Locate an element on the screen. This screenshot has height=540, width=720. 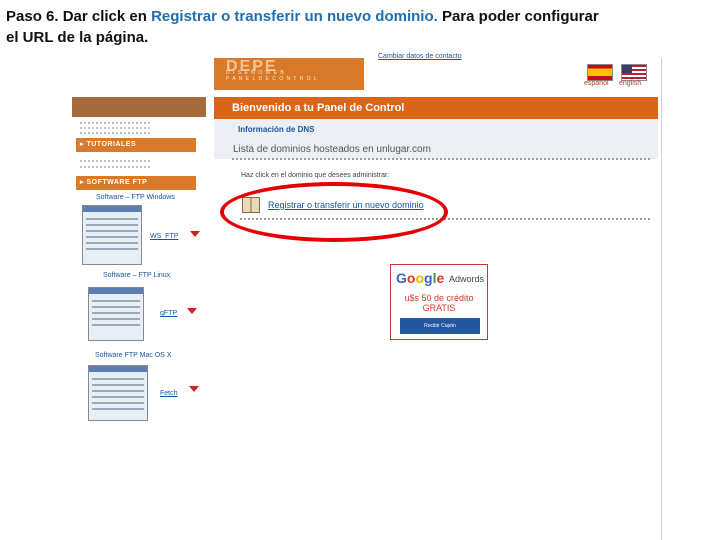
fetch-screenshot-thumbnail is located at coordinates (118, 393).